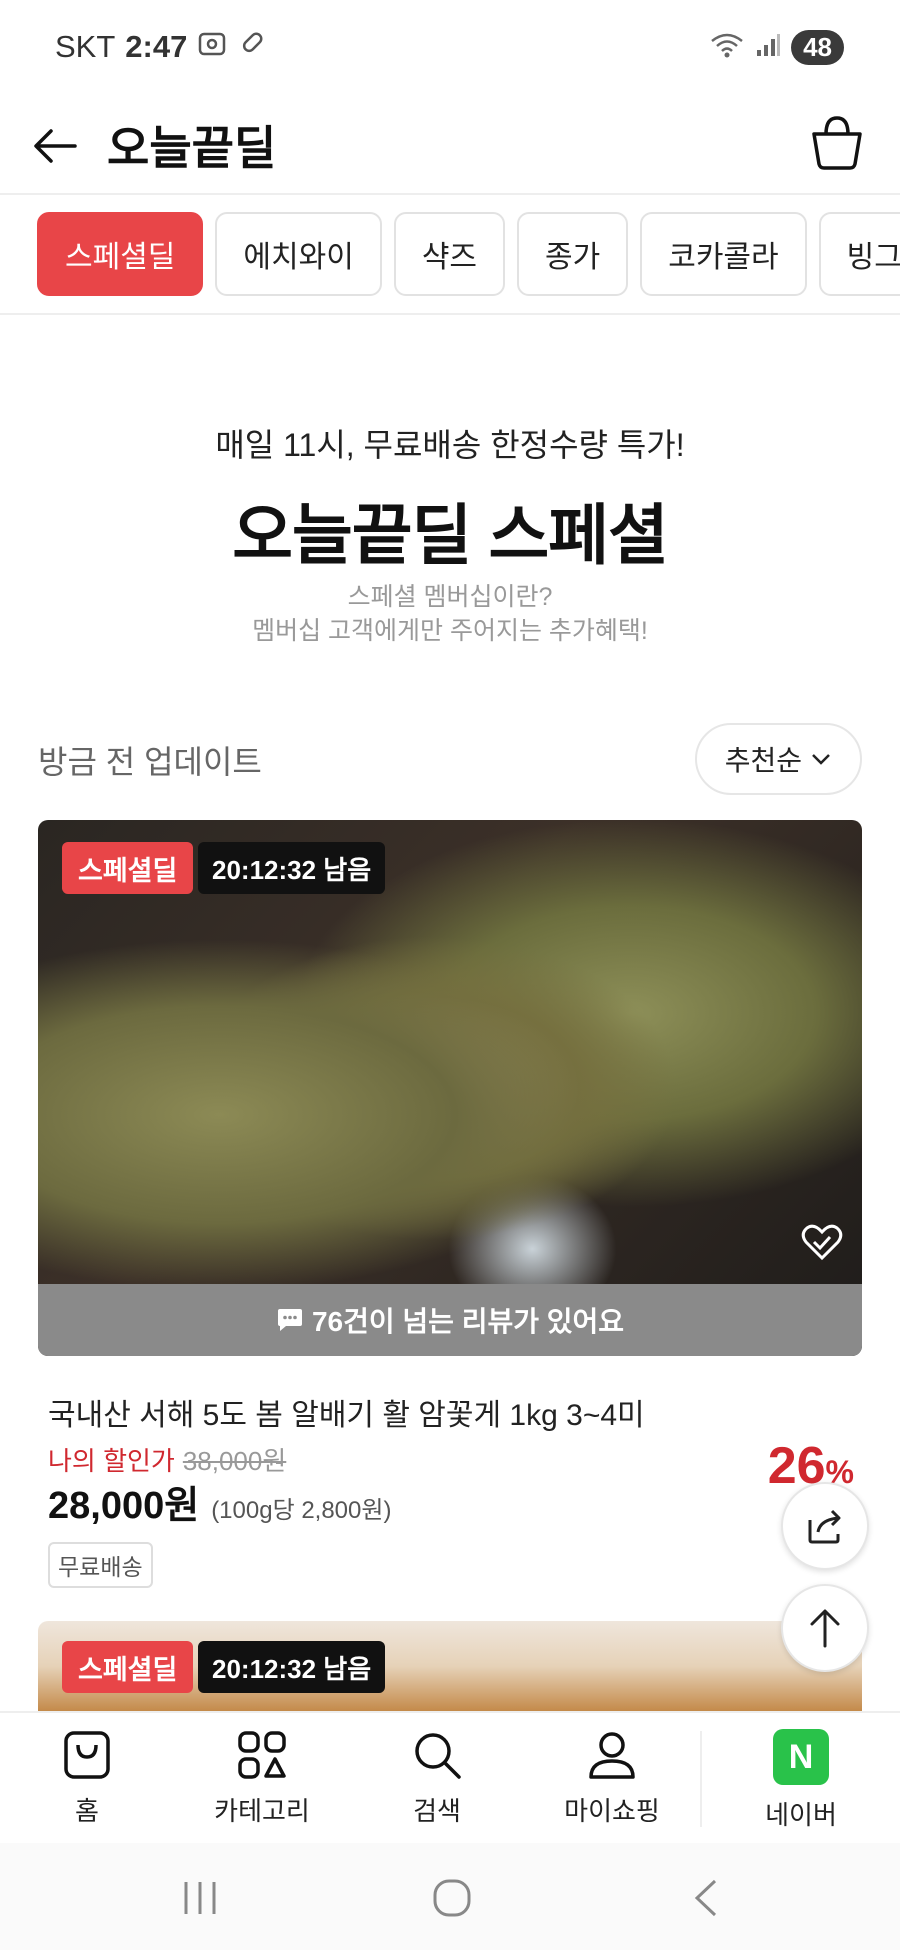  What do you see at coordinates (262, 1811) in the screenshot?
I see `nav-category-label: 카테고리` at bounding box center [262, 1811].